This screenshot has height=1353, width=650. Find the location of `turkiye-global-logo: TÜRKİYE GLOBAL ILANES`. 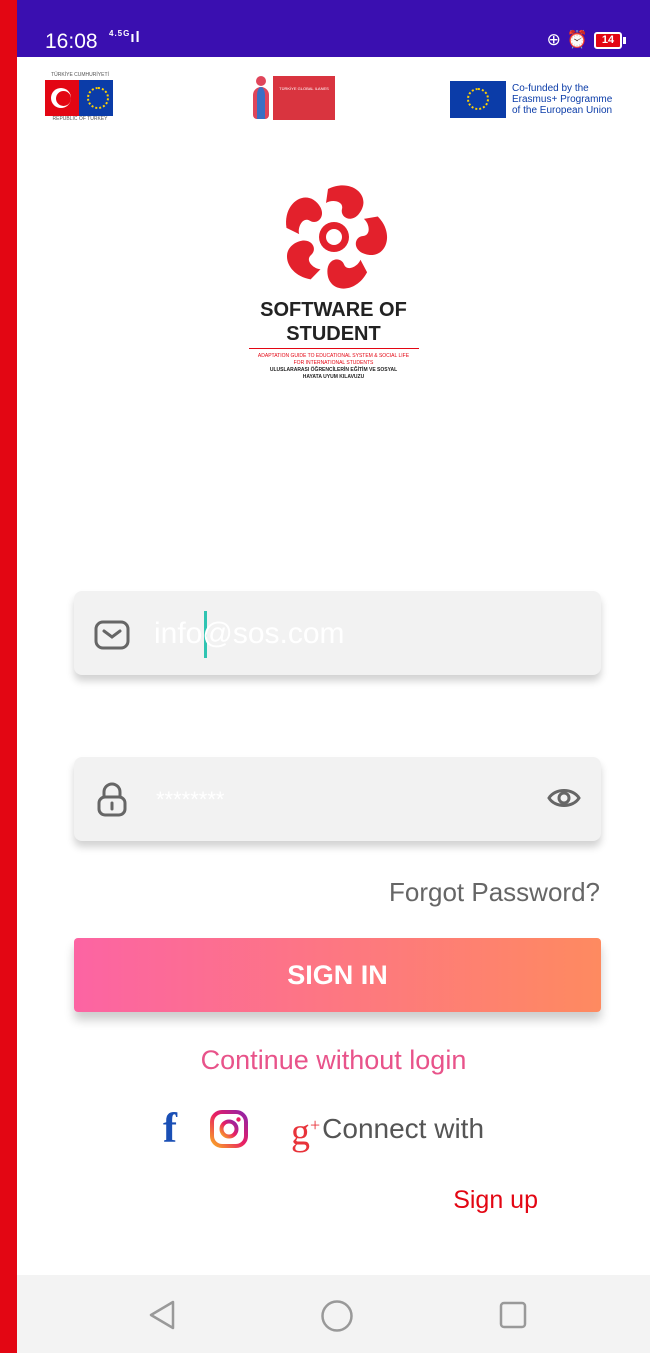

turkiye-global-logo: TÜRKİYE GLOBAL ILANES is located at coordinates (292, 98).